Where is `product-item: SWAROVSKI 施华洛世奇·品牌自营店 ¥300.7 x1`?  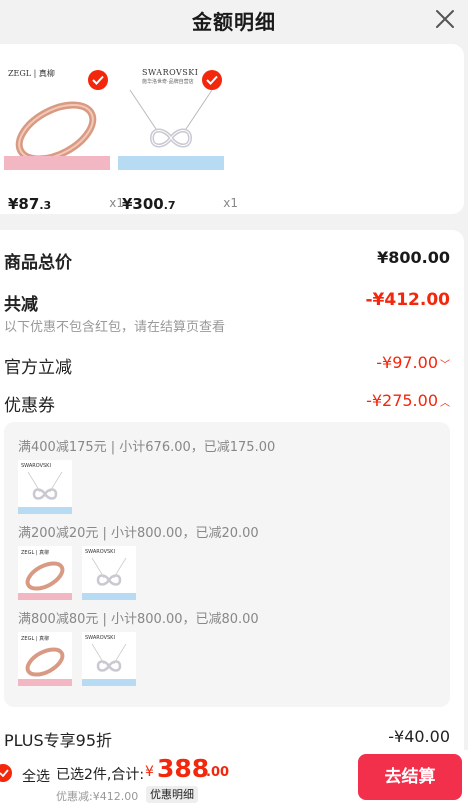 product-item: SWAROVSKI 施华洛世奇·品牌自营店 ¥300.7 x1 is located at coordinates (178, 136).